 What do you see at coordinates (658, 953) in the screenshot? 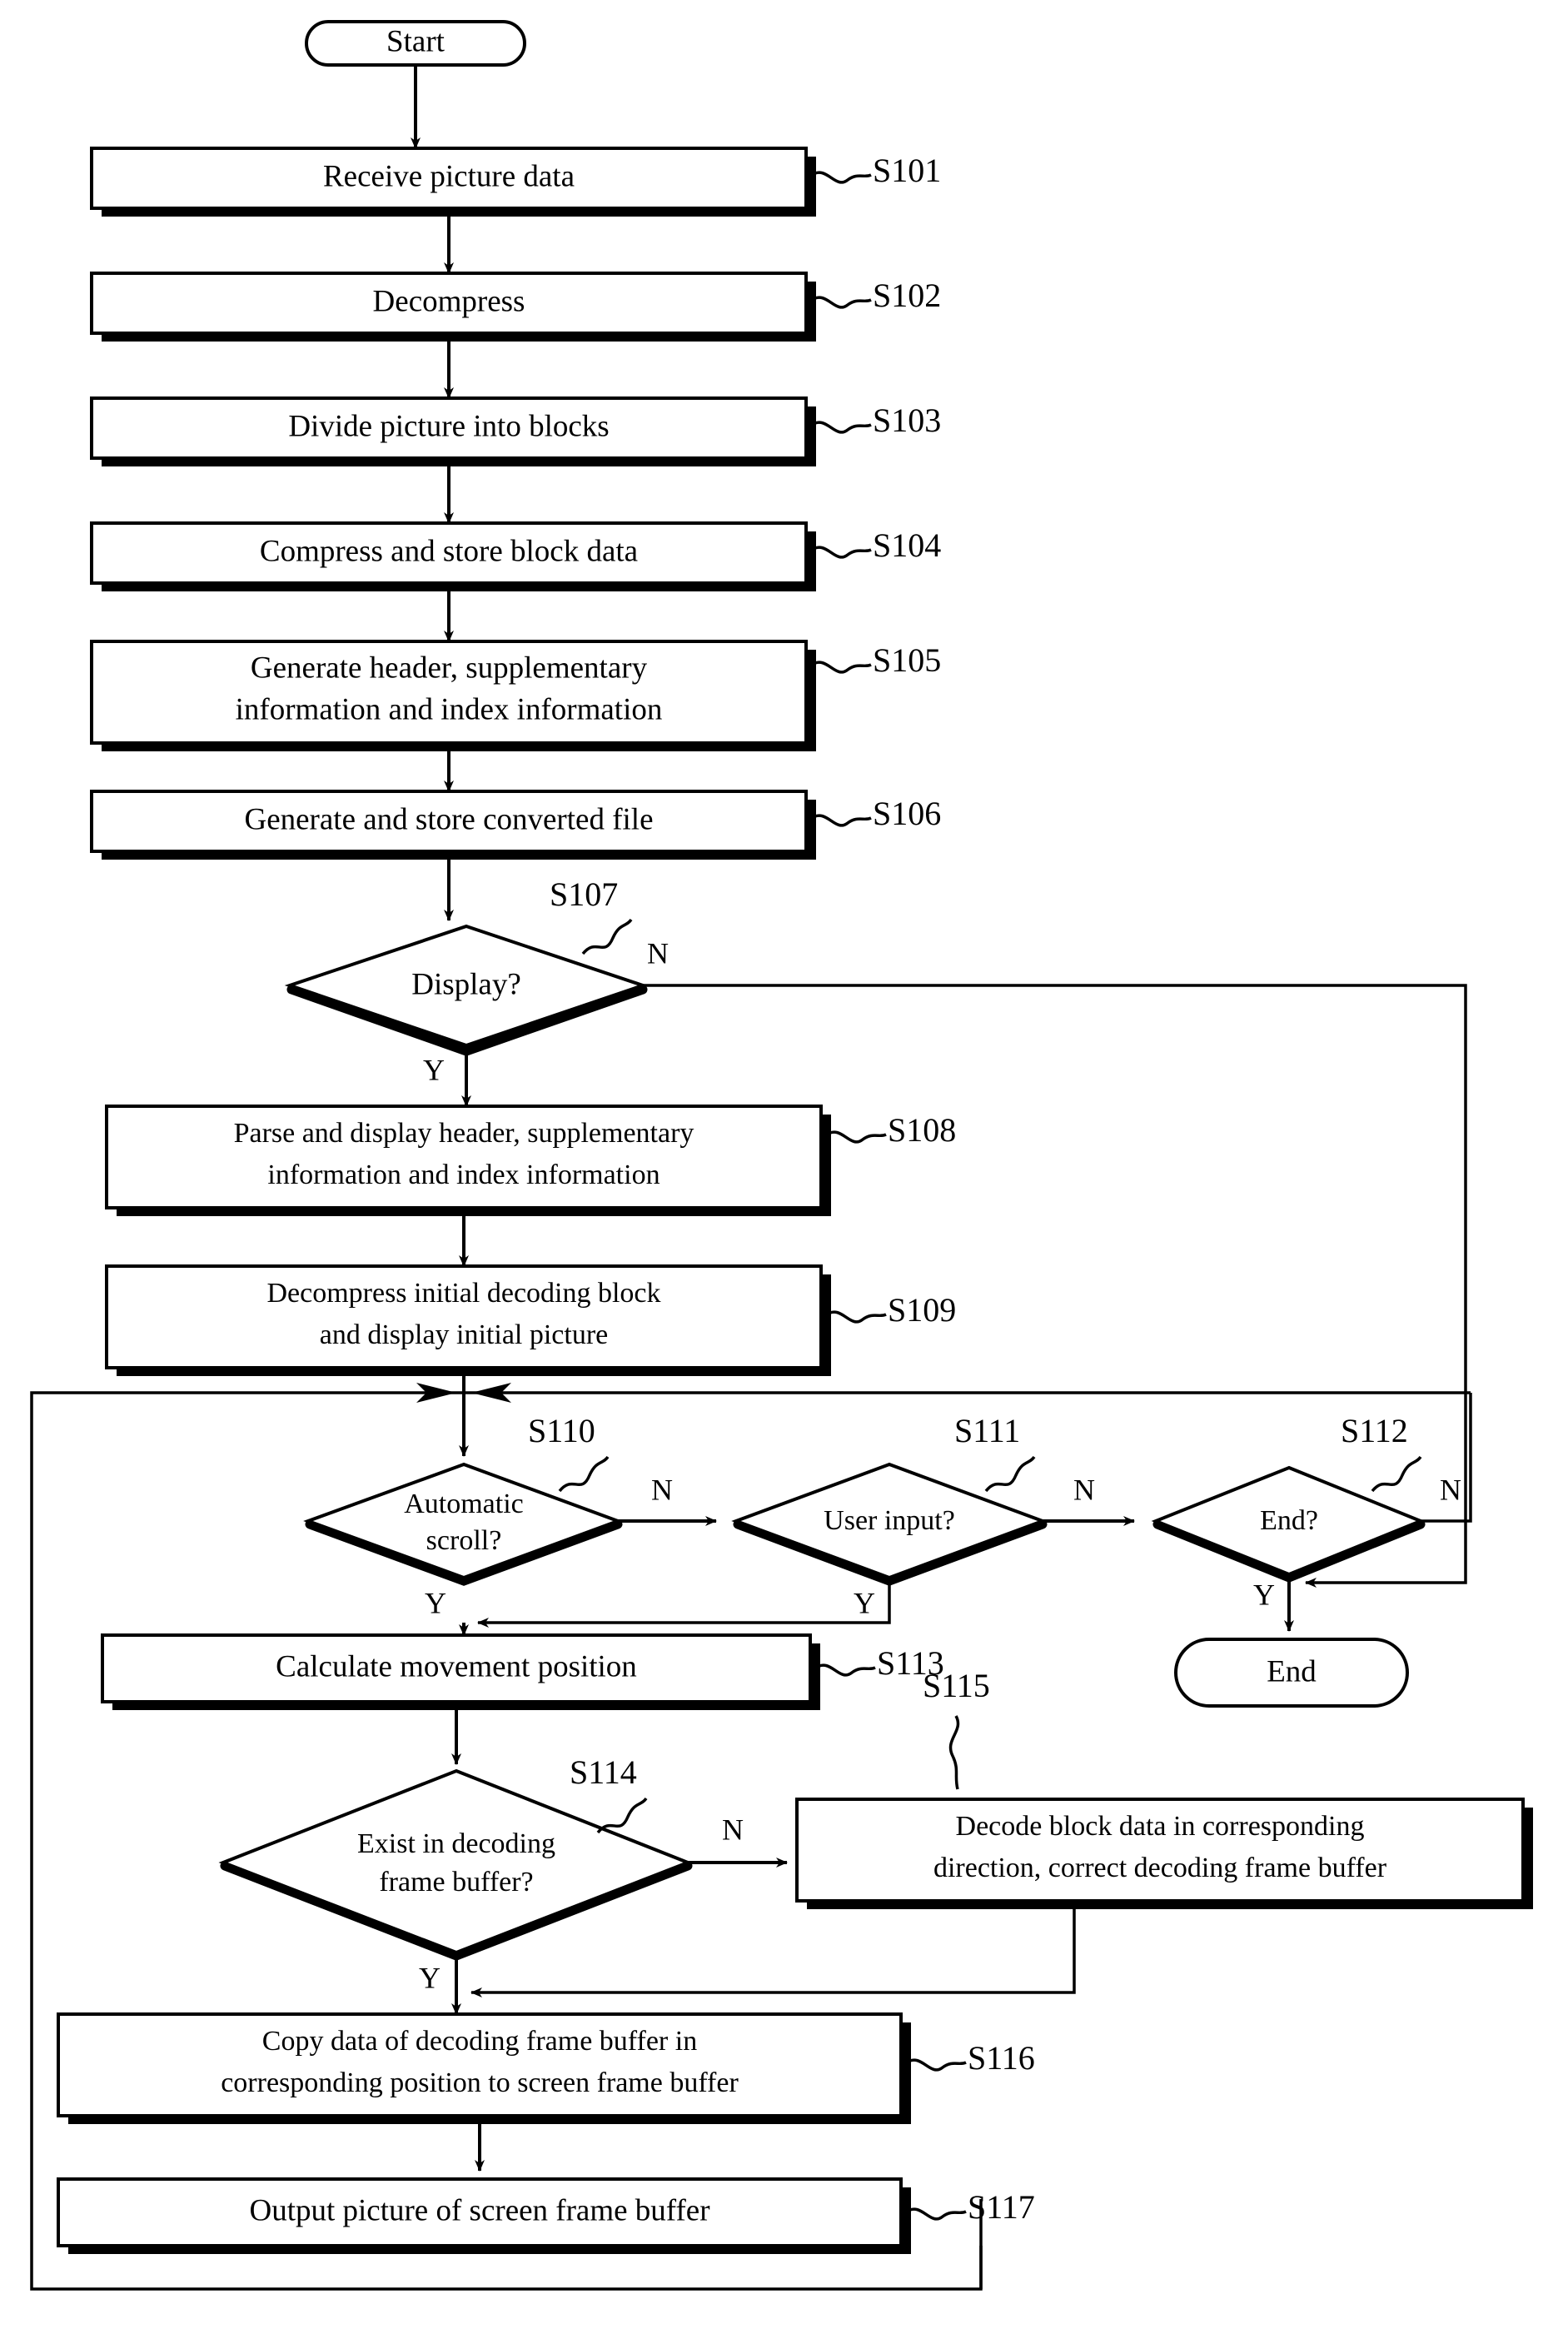
I see `s107-no-label: N` at bounding box center [658, 953].